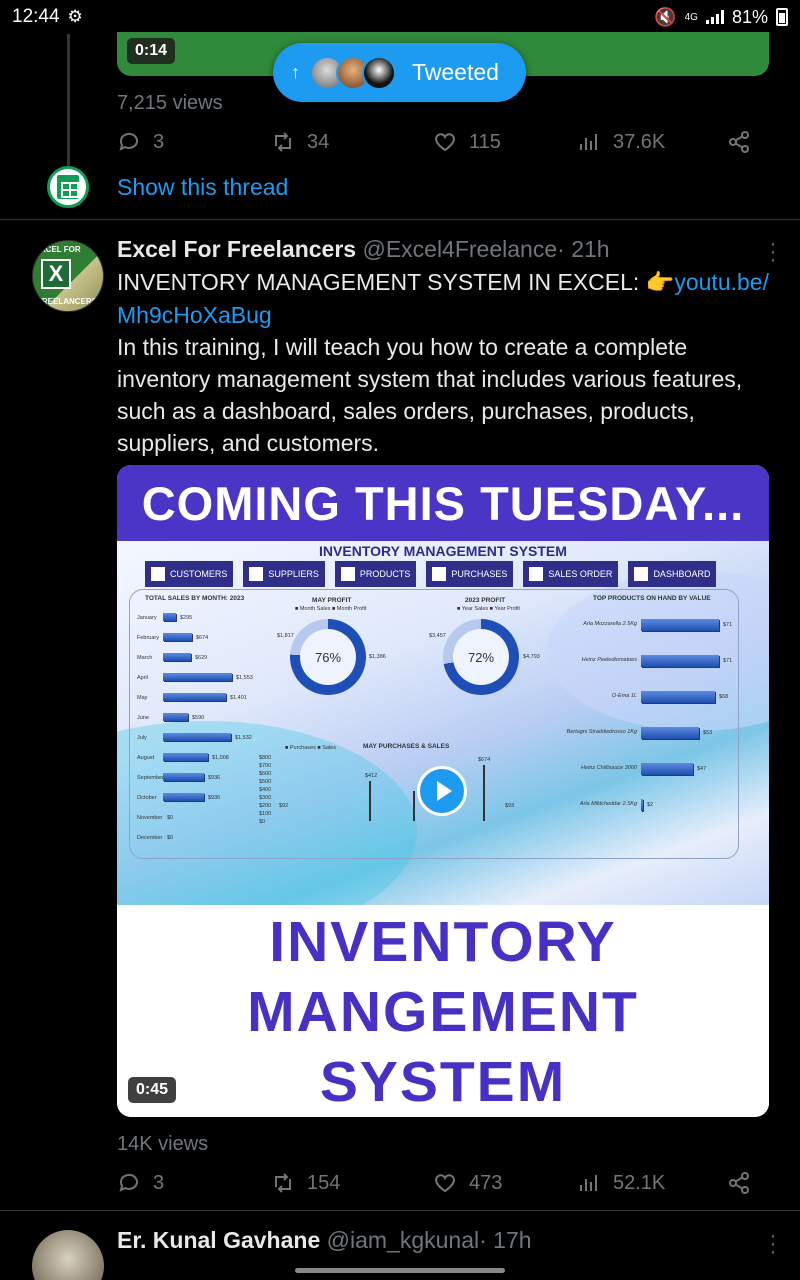 This screenshot has height=1280, width=800. I want to click on may-profit-pct: 76%, so click(328, 657).